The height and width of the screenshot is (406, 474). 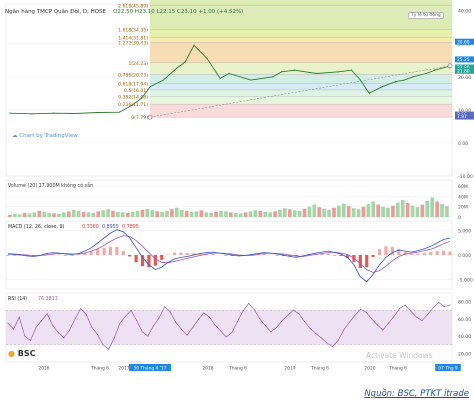 What do you see at coordinates (464, 12) in the screenshot?
I see `price-tick-label: 40.00` at bounding box center [464, 12].